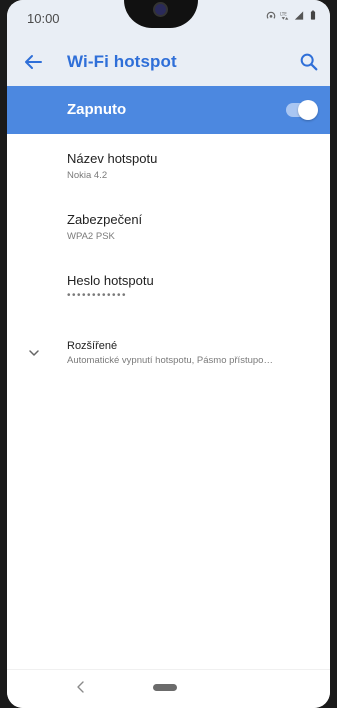  I want to click on page-title: Wi-Fi hotspot, so click(122, 61).